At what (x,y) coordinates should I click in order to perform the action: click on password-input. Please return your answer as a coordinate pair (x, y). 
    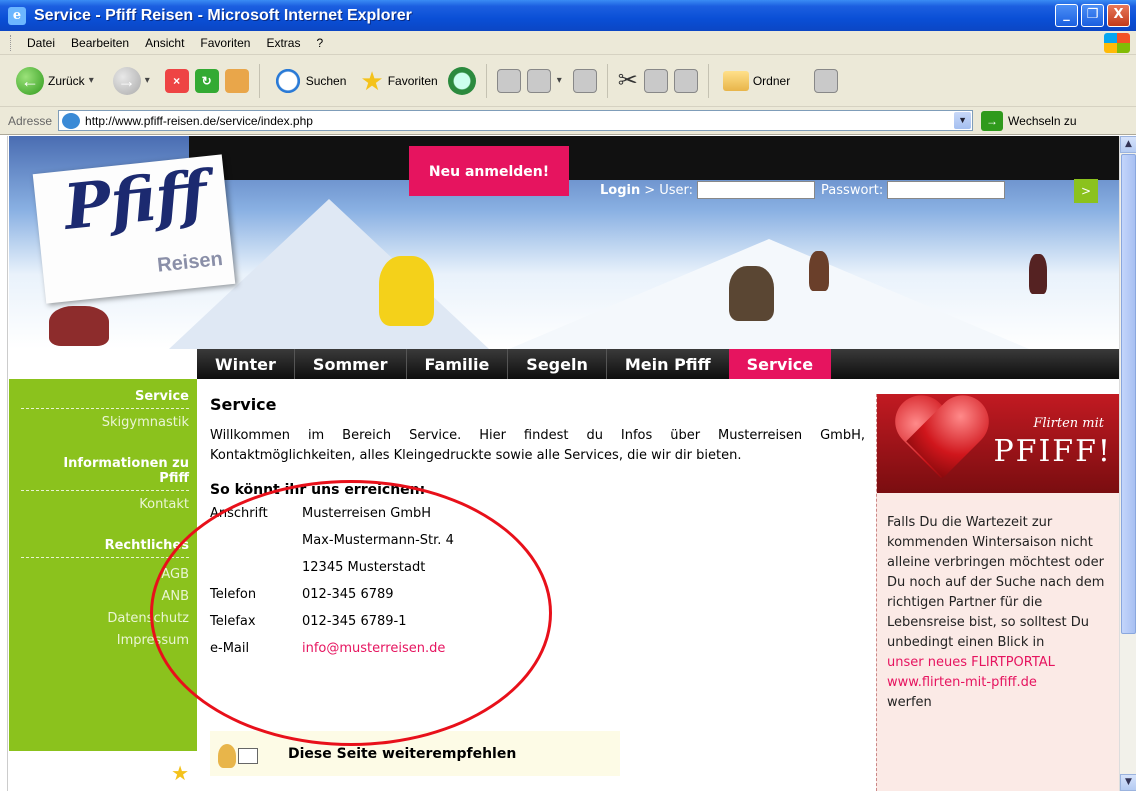
    Looking at the image, I should click on (946, 190).